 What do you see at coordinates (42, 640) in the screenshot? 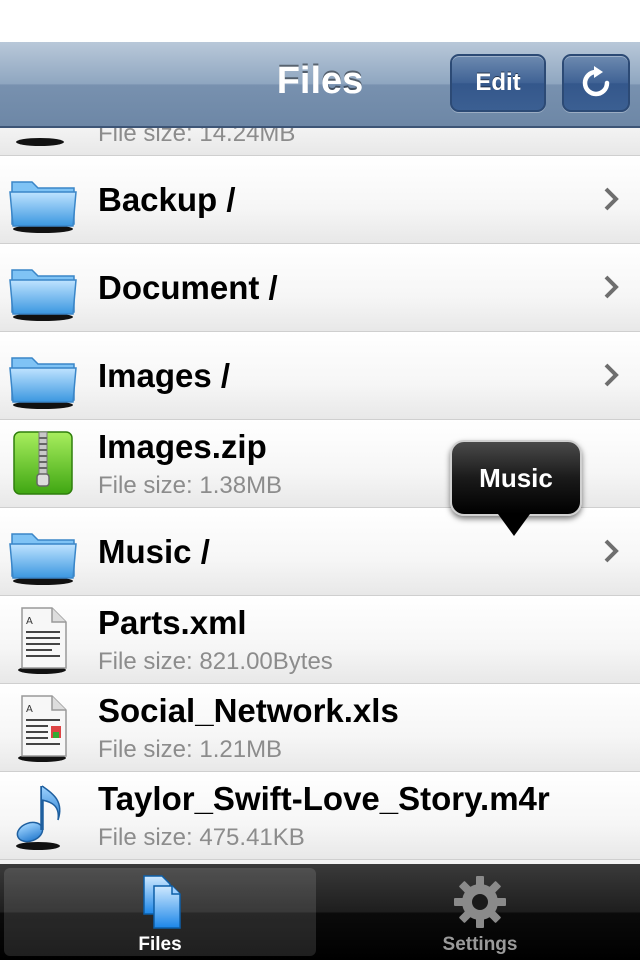
I see `document-icon: A` at bounding box center [42, 640].